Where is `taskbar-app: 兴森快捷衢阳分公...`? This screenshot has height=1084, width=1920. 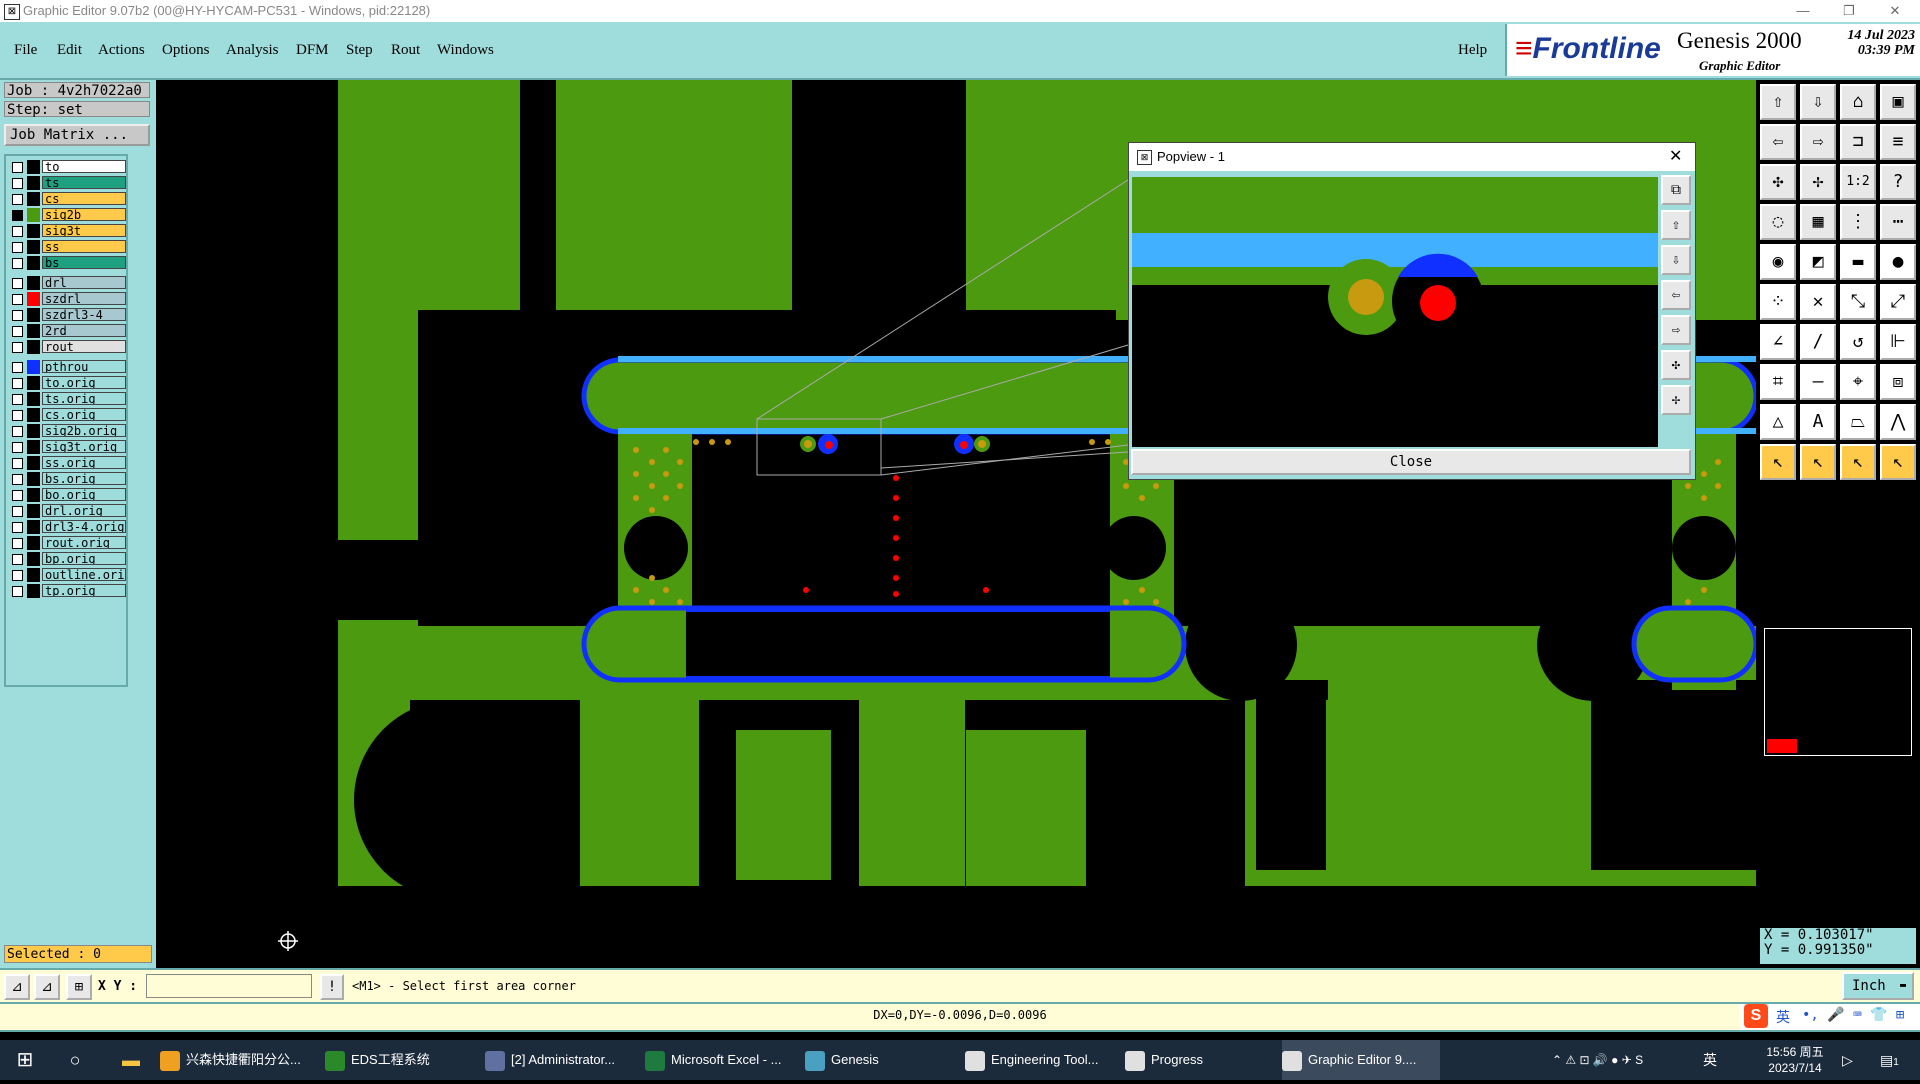
taskbar-app: 兴森快捷衢阳分公... is located at coordinates (235, 1060).